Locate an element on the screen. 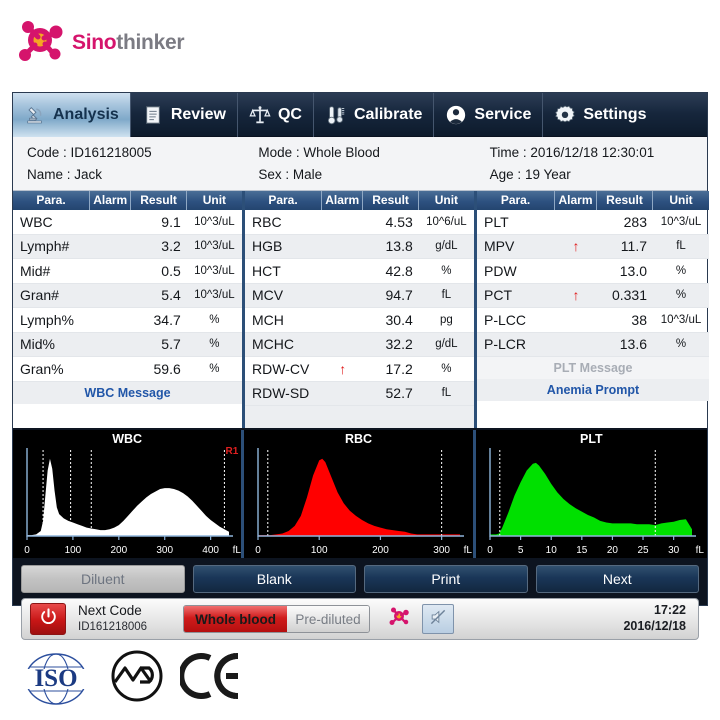  tab-qc: QC is located at coordinates (276, 115).